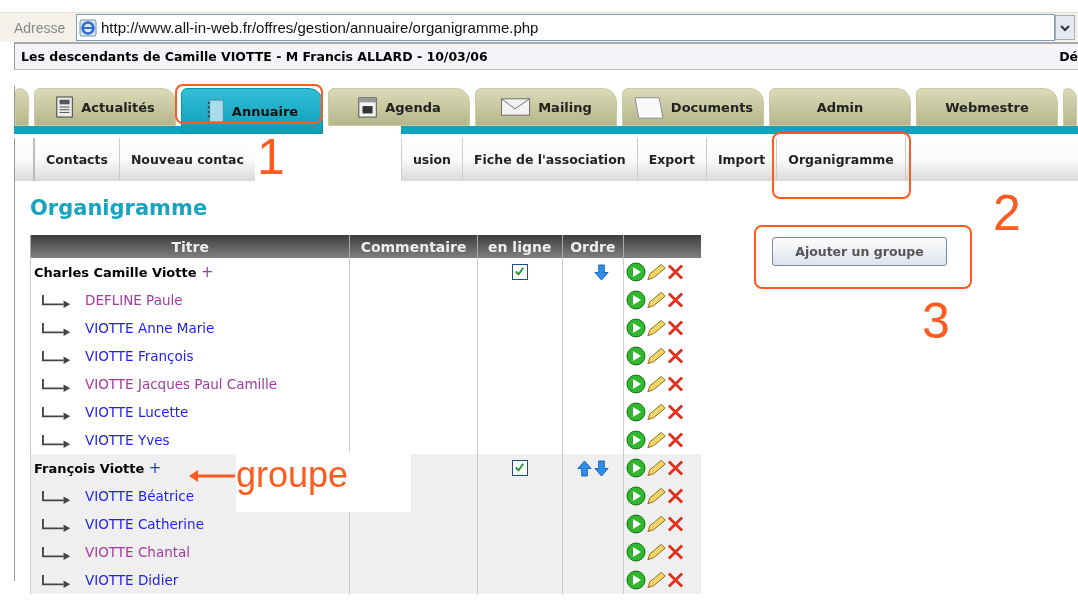 Image resolution: width=1078 pixels, height=612 pixels. What do you see at coordinates (936, 321) in the screenshot?
I see `annotation-number: 3` at bounding box center [936, 321].